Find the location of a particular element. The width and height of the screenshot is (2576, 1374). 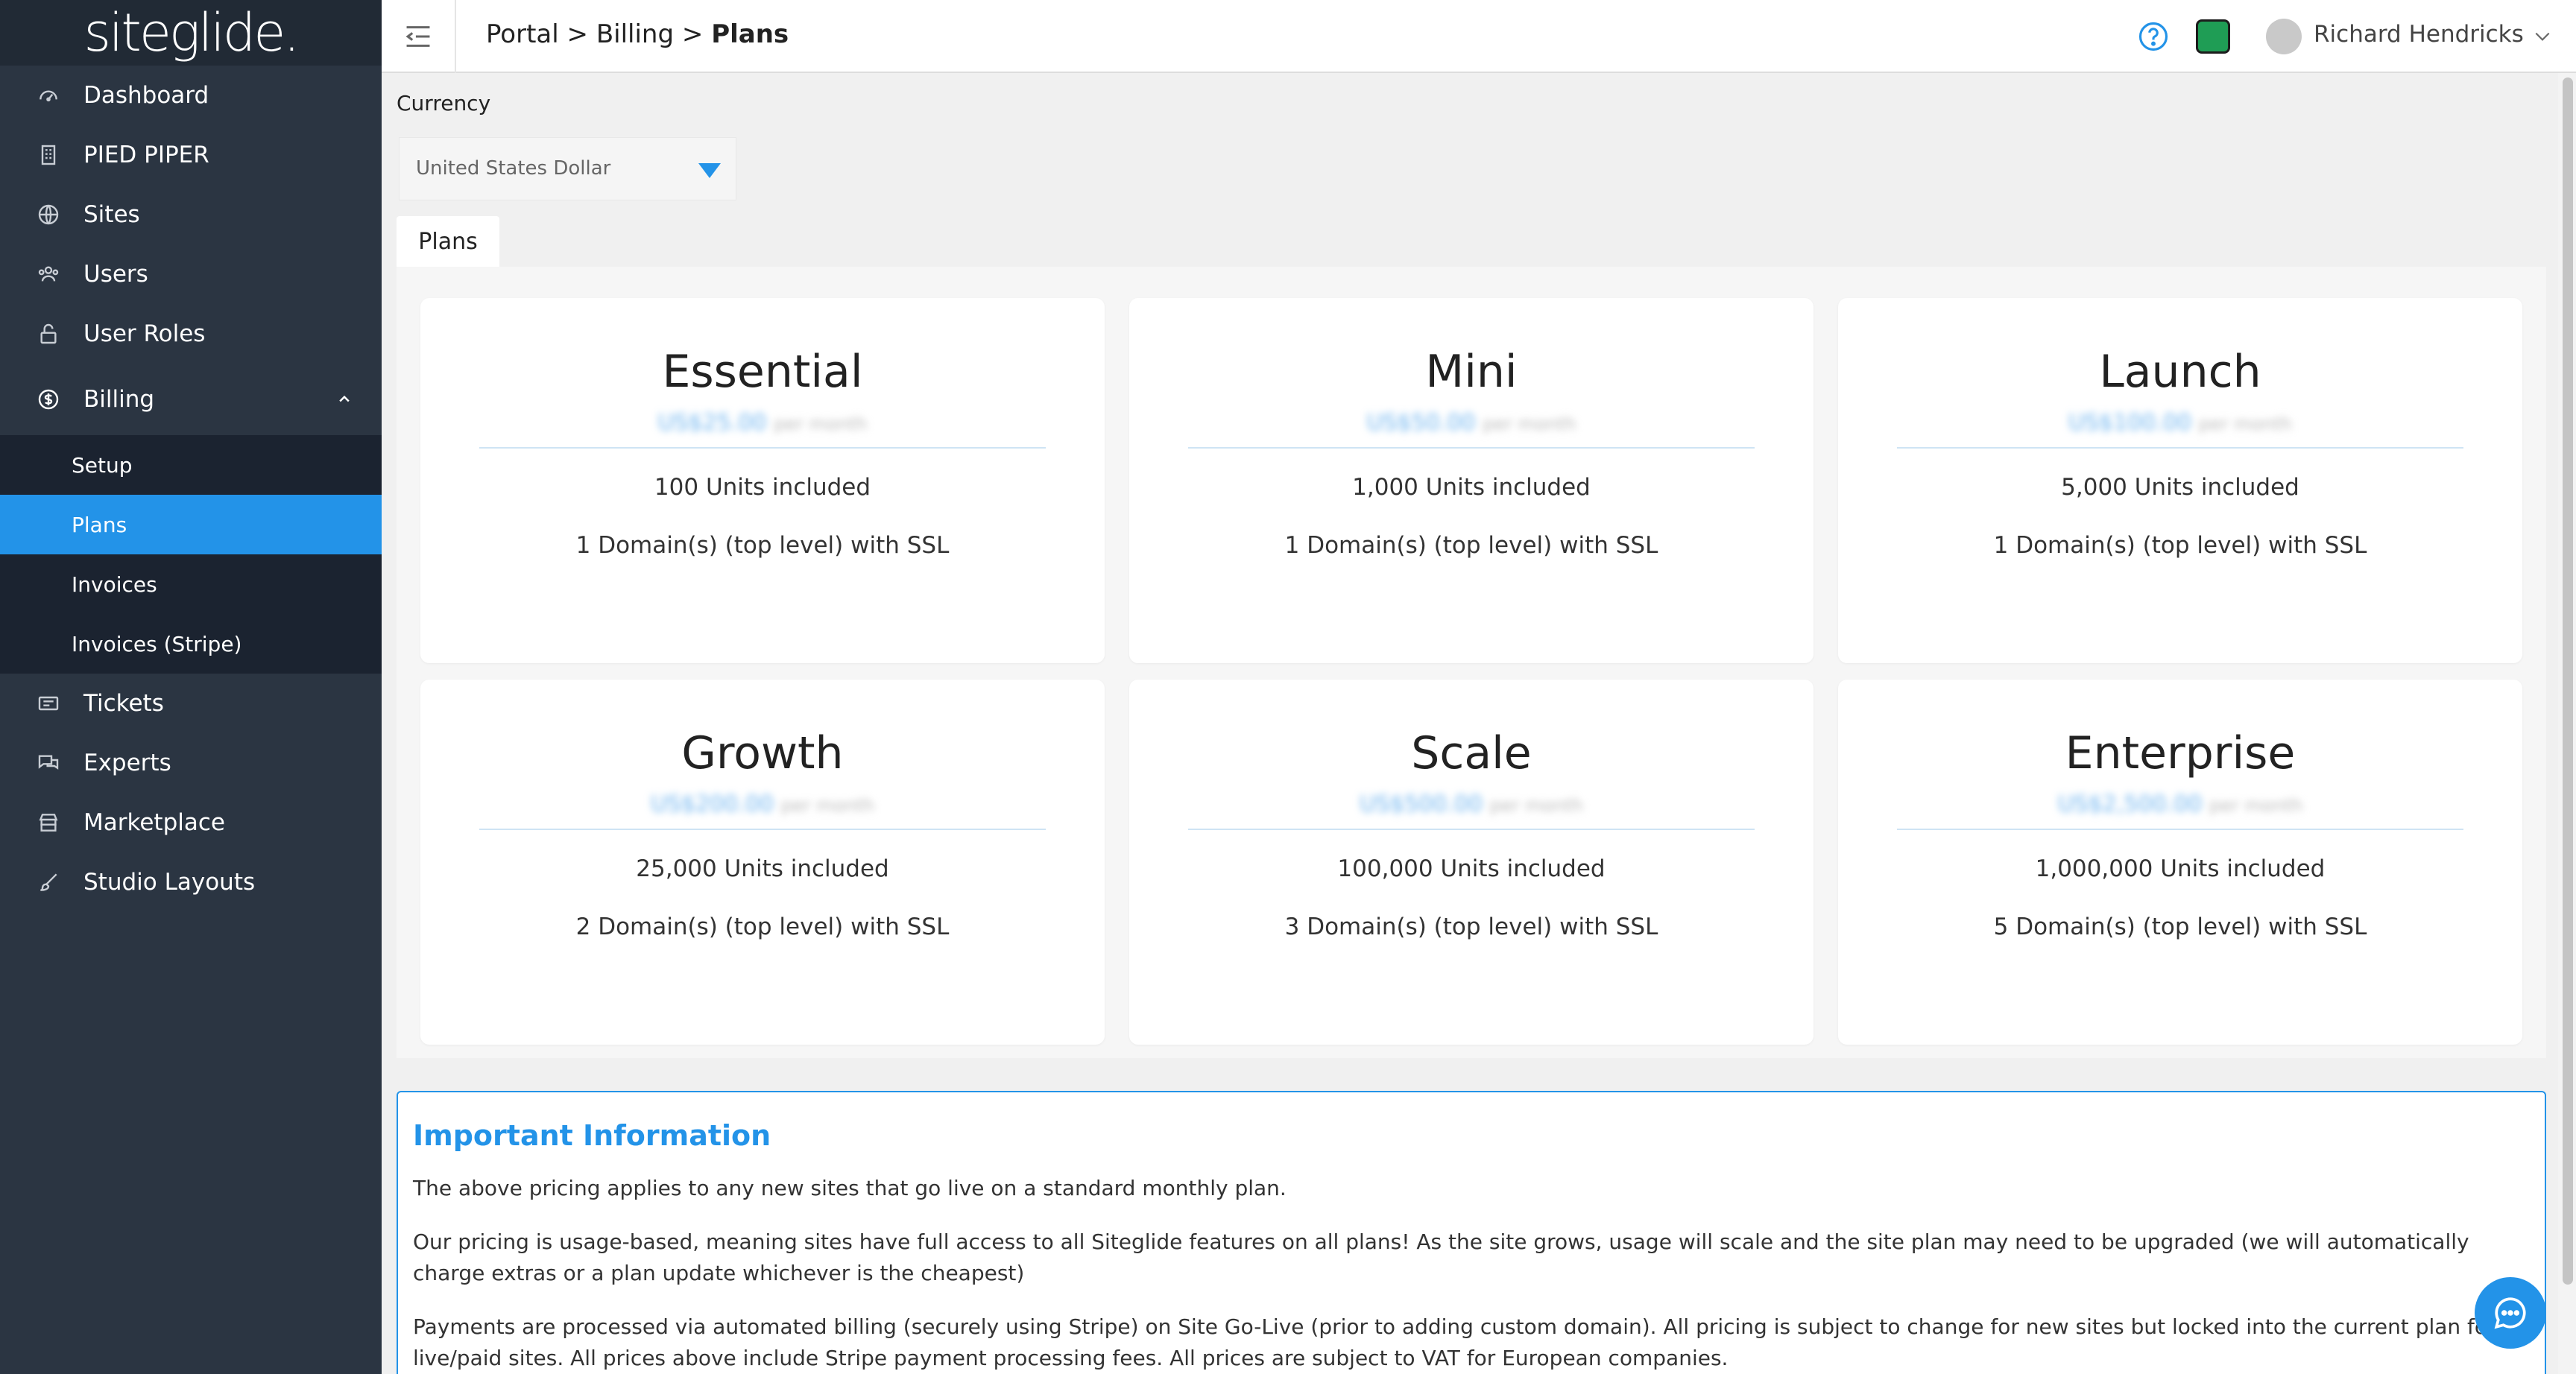

plan-units: 1,000,000 Units included is located at coordinates (2180, 868).